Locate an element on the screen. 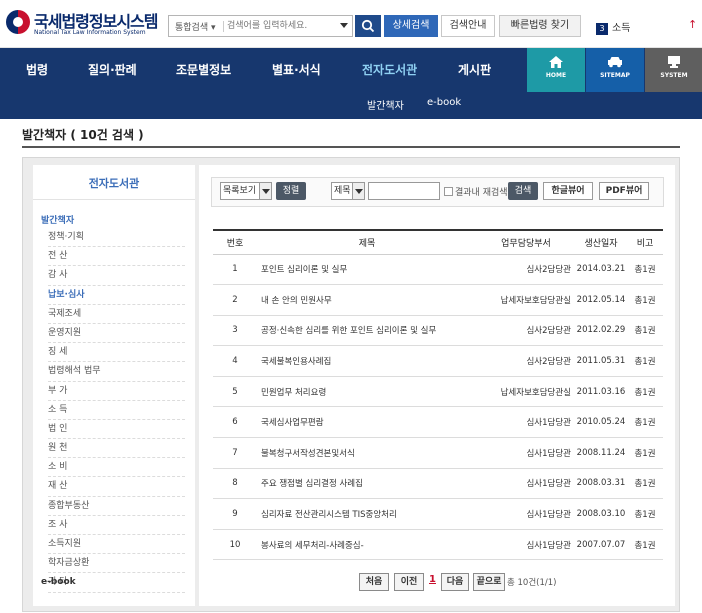 This screenshot has height=613, width=702. table-row: 9 심리자료 전산관리시스템 TIS중앙처리 심사1담당관 2008.03.10 총1권 is located at coordinates (438, 514).